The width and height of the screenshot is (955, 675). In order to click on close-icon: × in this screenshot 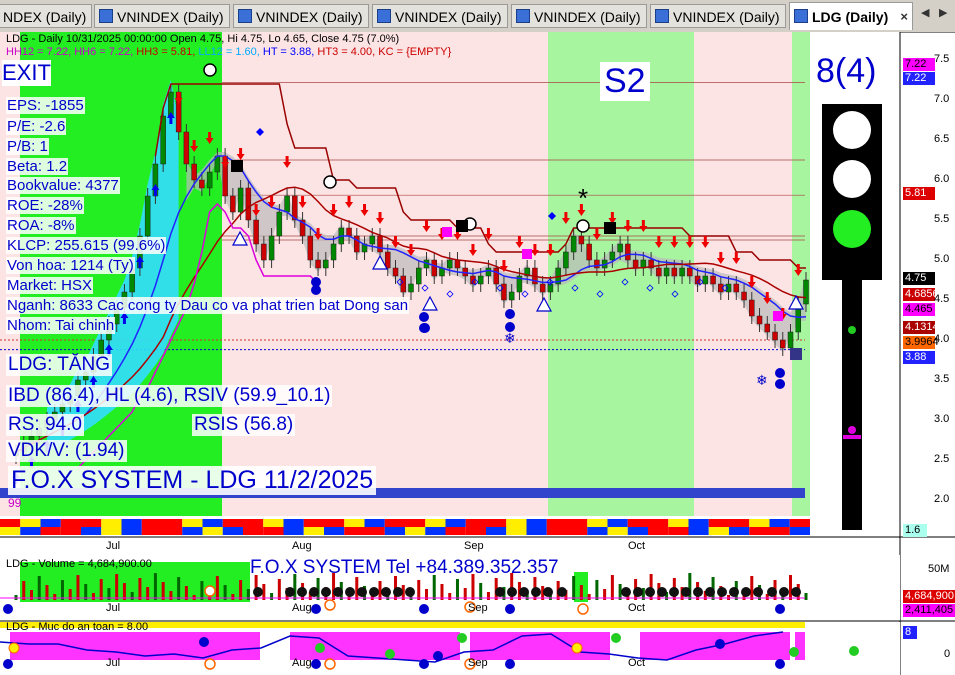, I will do `click(904, 16)`.